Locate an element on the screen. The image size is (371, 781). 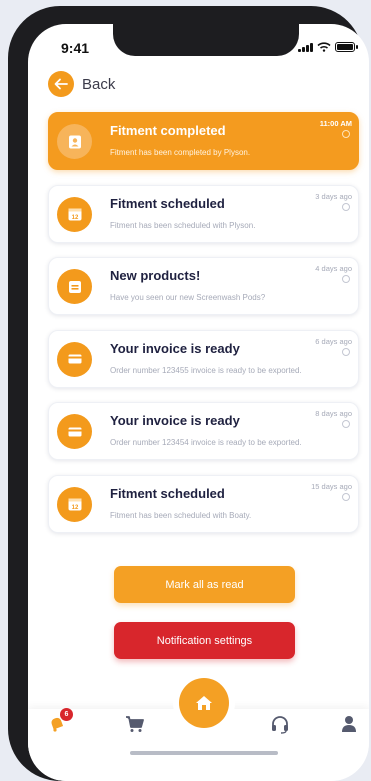
notification-time: 4 days ago is located at coordinates (333, 268).